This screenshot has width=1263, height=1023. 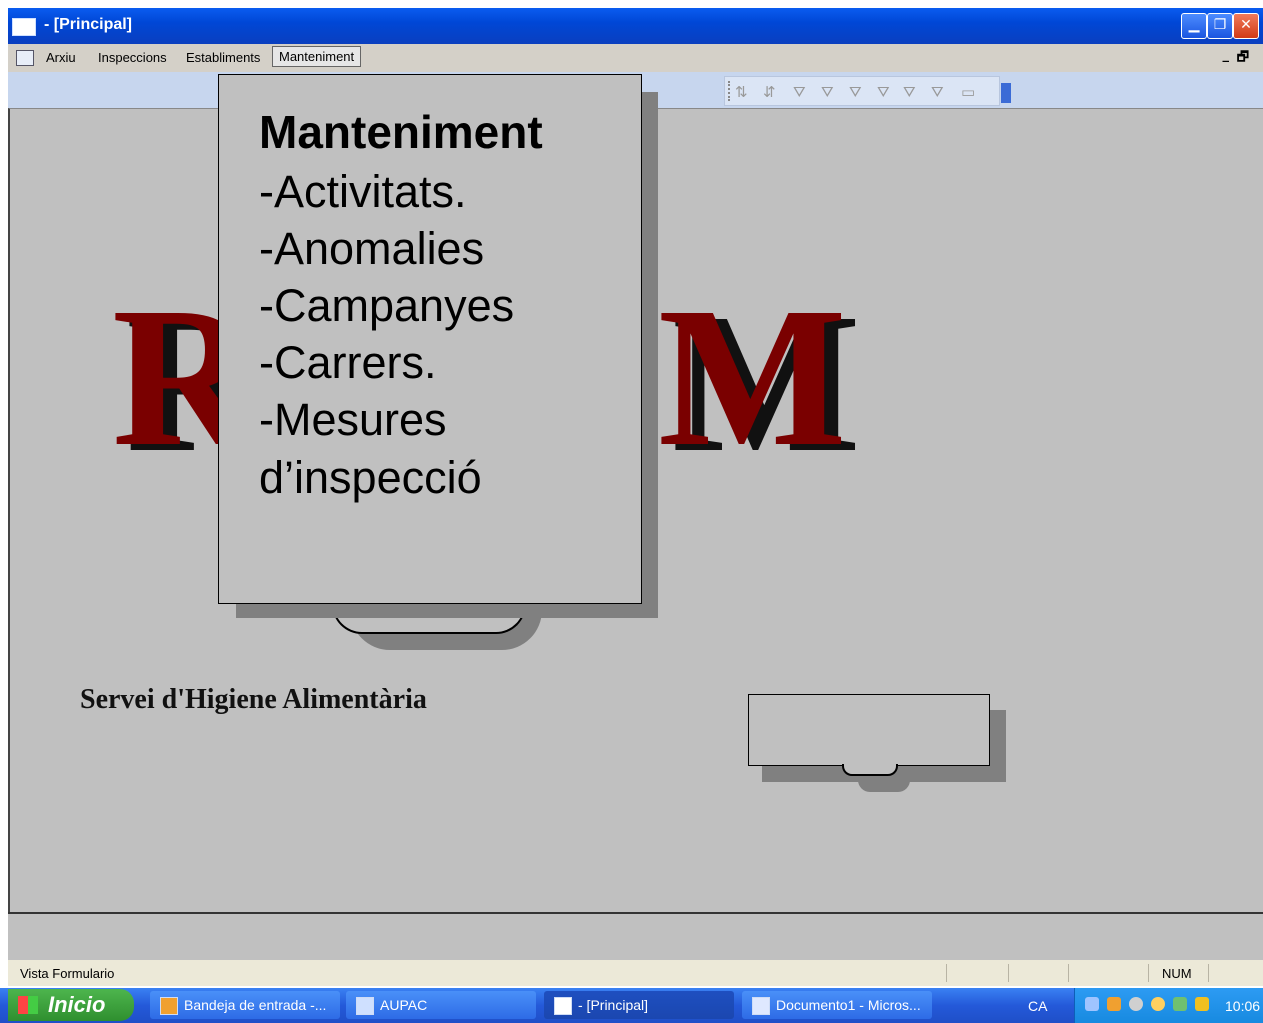 I want to click on start-button: Inicio, so click(x=71, y=1005).